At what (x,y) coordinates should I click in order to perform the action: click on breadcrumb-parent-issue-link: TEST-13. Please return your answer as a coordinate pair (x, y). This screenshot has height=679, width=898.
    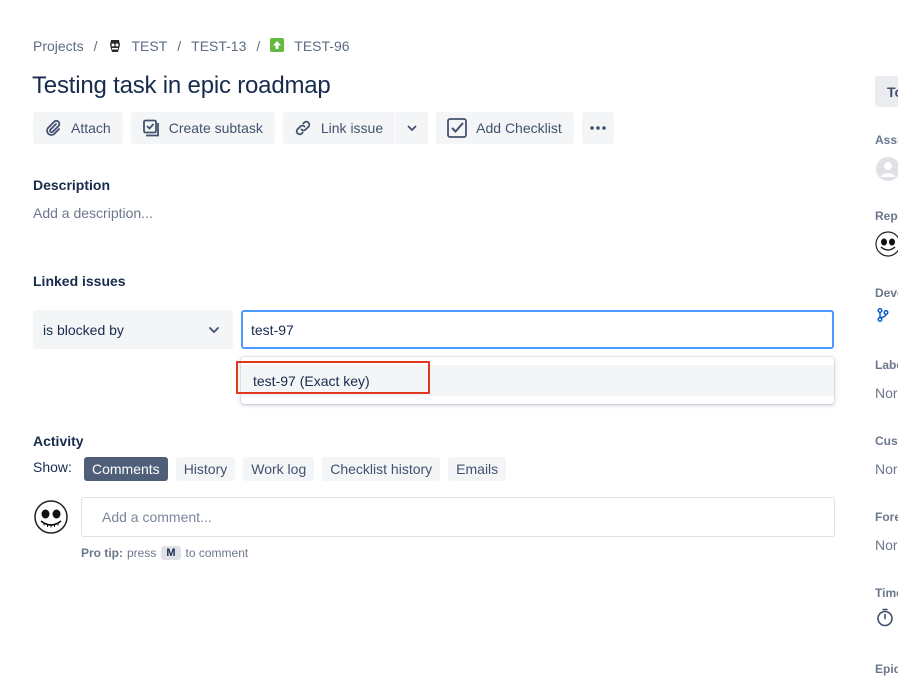
    Looking at the image, I should click on (218, 46).